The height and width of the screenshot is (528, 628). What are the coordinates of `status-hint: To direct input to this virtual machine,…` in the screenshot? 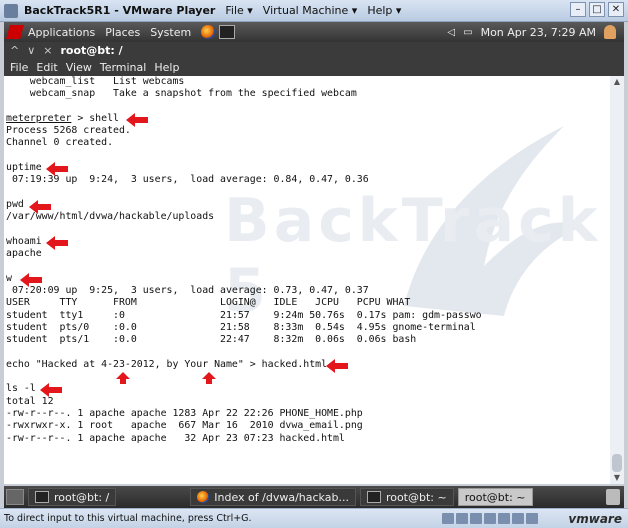 It's located at (128, 518).